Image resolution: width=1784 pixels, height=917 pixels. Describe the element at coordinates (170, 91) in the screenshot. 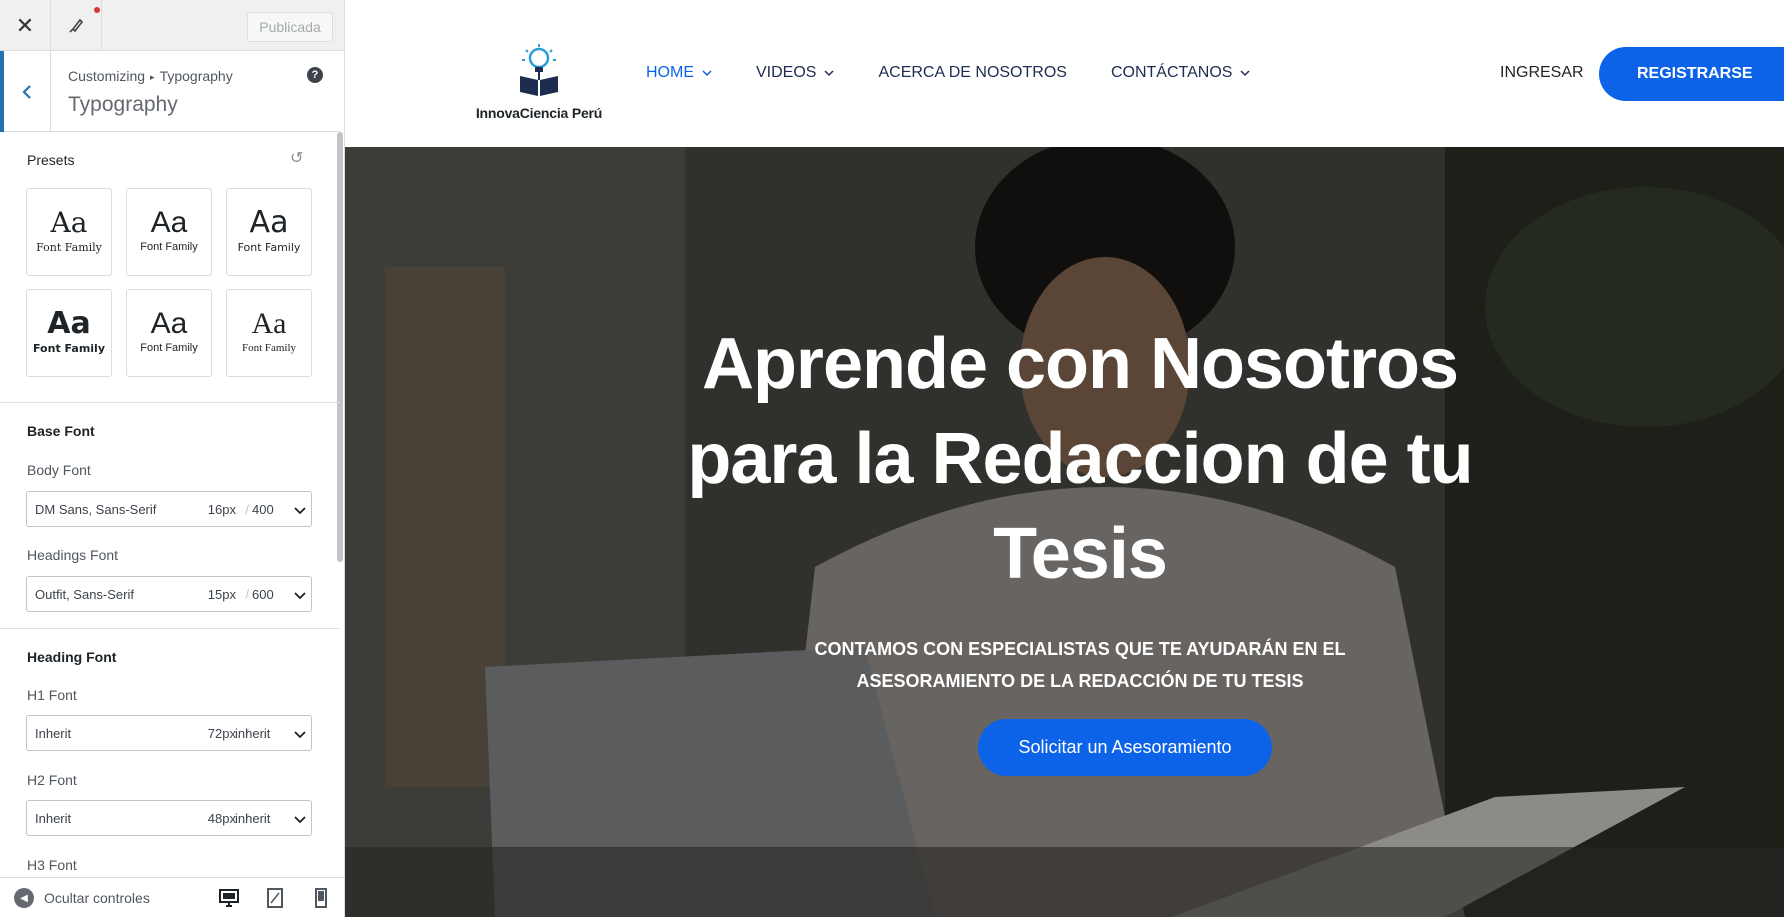

I see `panel-header: Customizing ▸ Typography Typography` at that location.